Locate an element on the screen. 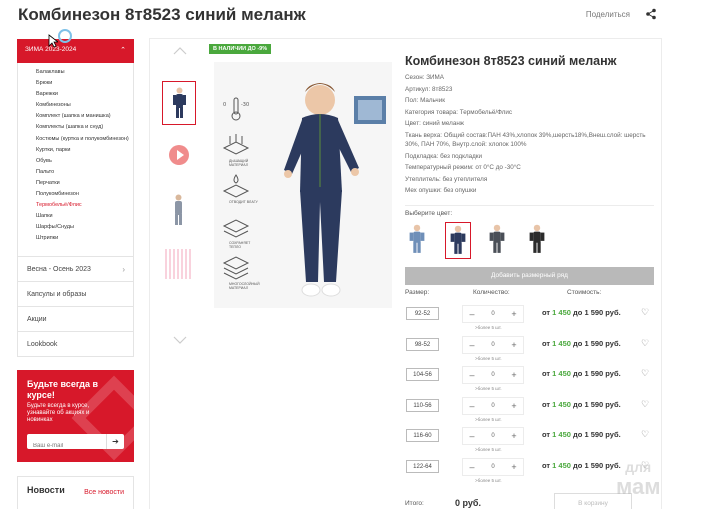  sidebar-subcategory-item: Брюки is located at coordinates (84, 83).